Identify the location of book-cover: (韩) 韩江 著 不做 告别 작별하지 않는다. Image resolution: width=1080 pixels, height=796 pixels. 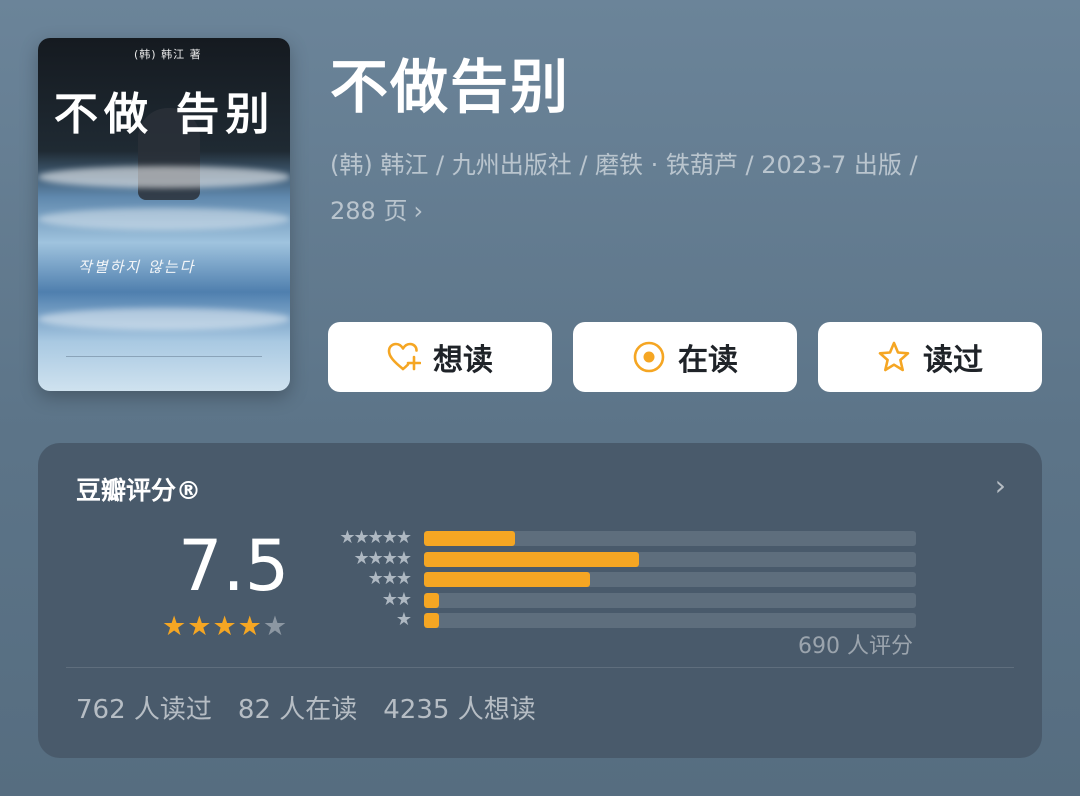
(164, 214).